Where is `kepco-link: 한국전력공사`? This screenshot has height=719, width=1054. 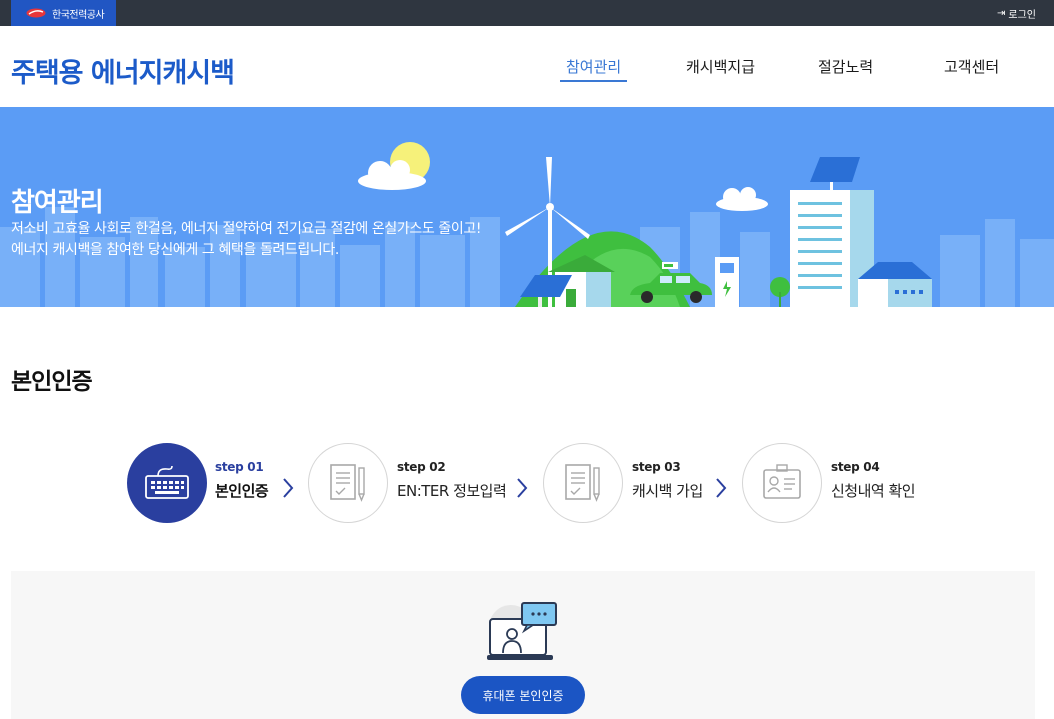 kepco-link: 한국전력공사 is located at coordinates (63, 13).